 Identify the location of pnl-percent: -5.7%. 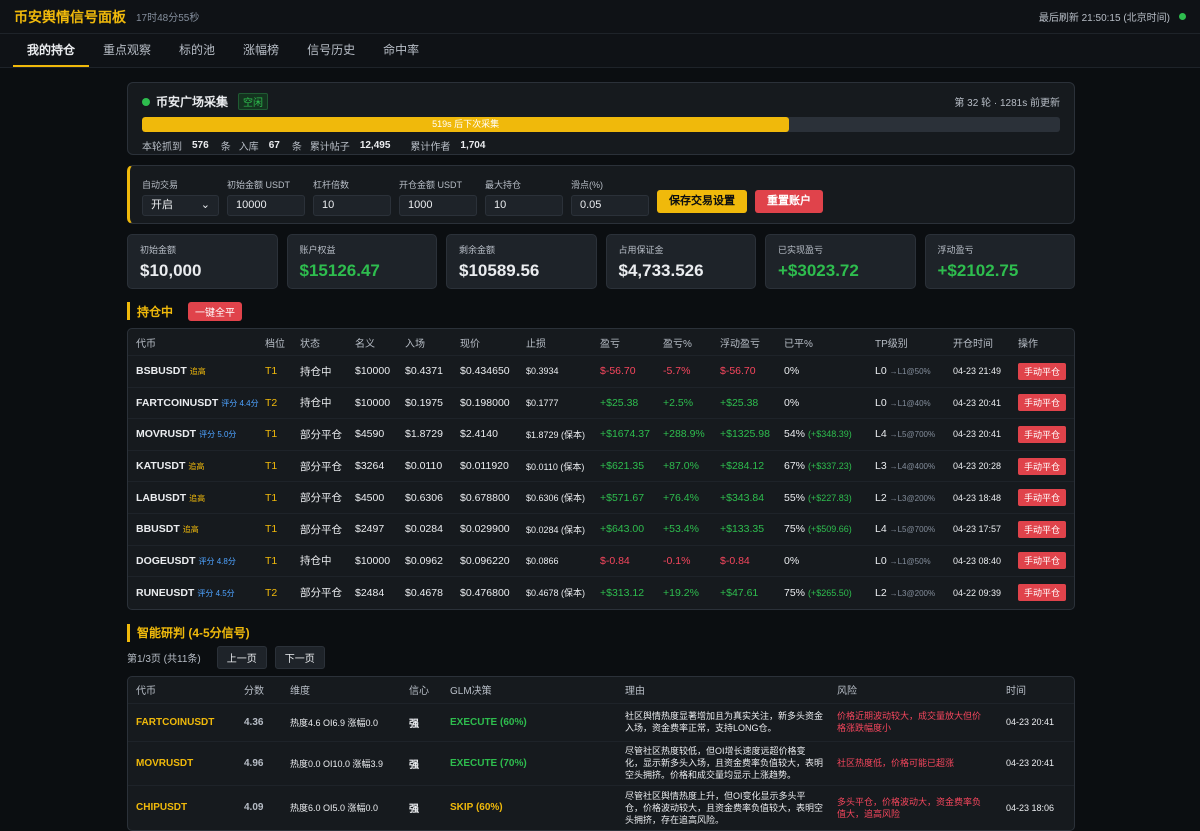
(677, 371).